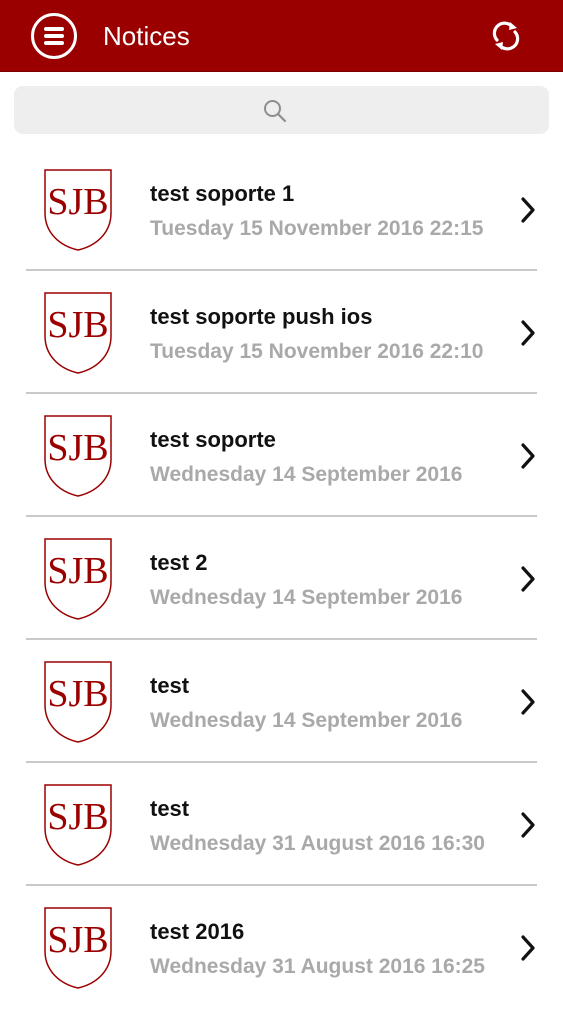  I want to click on notice-date: Tuesday 15 November 2016 22:15, so click(317, 228).